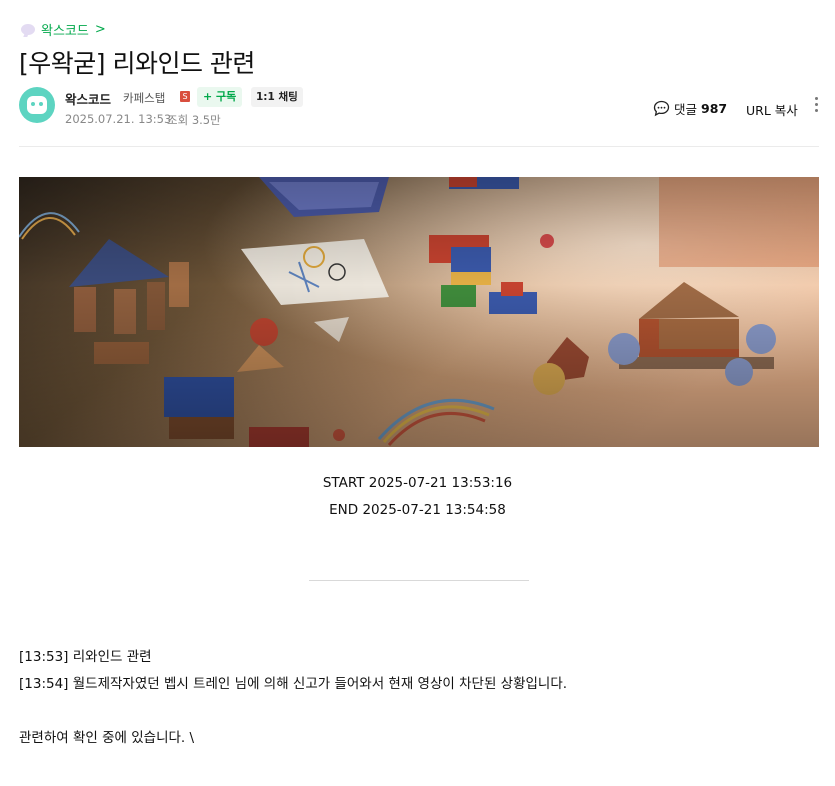 Image resolution: width=835 pixels, height=786 pixels. Describe the element at coordinates (661, 108) in the screenshot. I see `comment-icon` at that location.